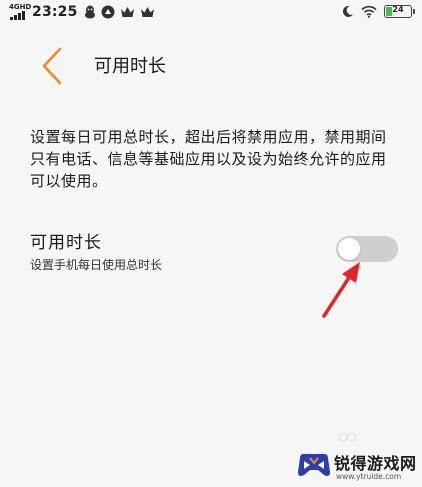 The width and height of the screenshot is (422, 487). I want to click on setting-subtitle: 设置手机每日使用总时长, so click(96, 265).